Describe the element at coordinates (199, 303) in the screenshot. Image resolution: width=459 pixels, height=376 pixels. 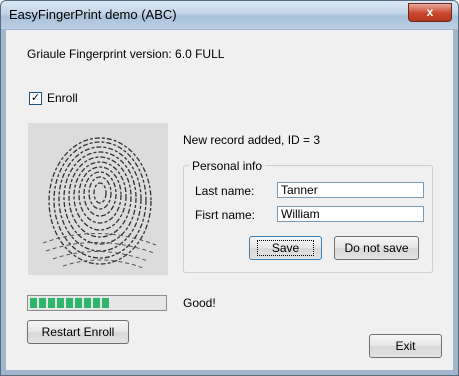
I see `quality-status: Good!` at that location.